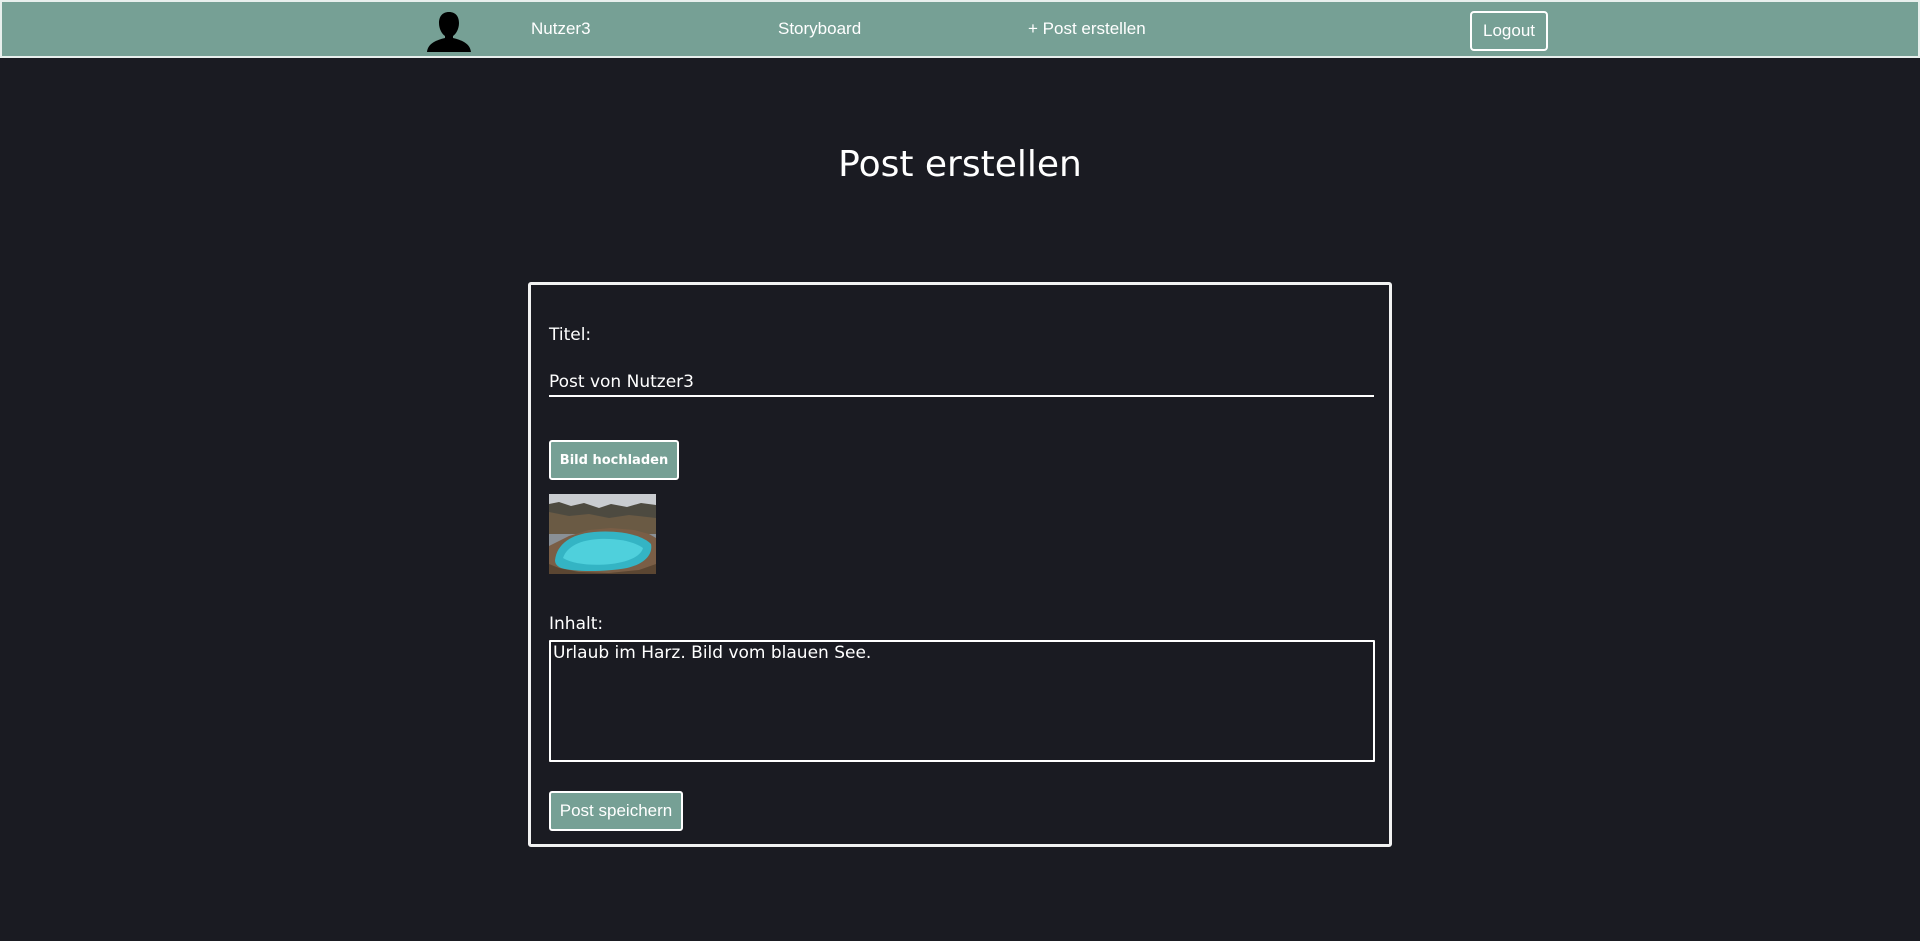  What do you see at coordinates (960, 164) in the screenshot?
I see `page-title: Post erstellen` at bounding box center [960, 164].